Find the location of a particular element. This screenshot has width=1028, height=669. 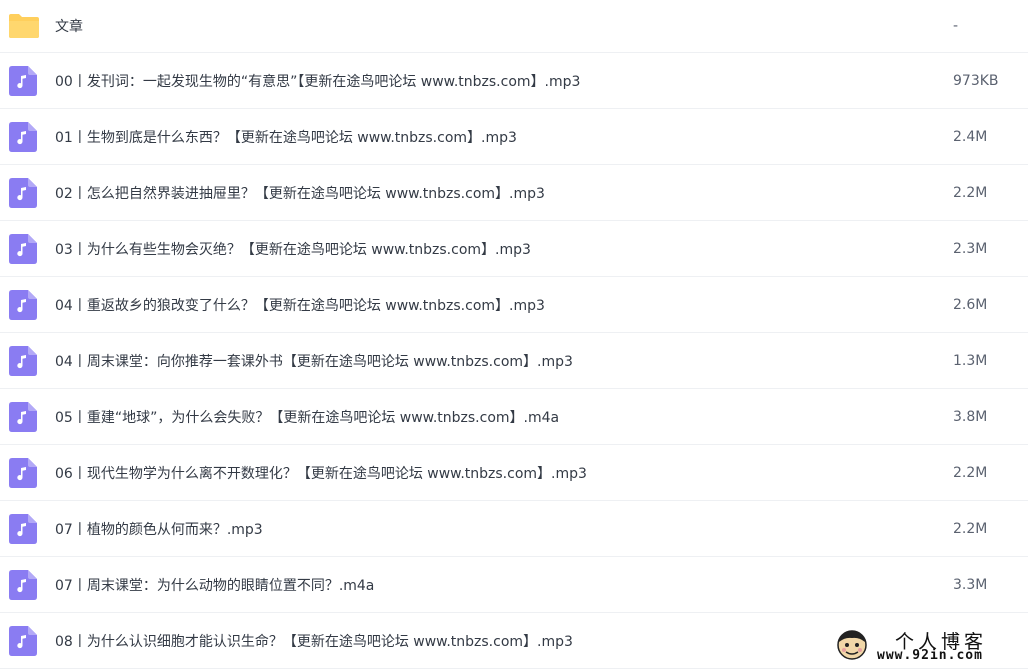

list-item: 07丨植物的颜色从何而来？.mp3 2.2M is located at coordinates (514, 529).